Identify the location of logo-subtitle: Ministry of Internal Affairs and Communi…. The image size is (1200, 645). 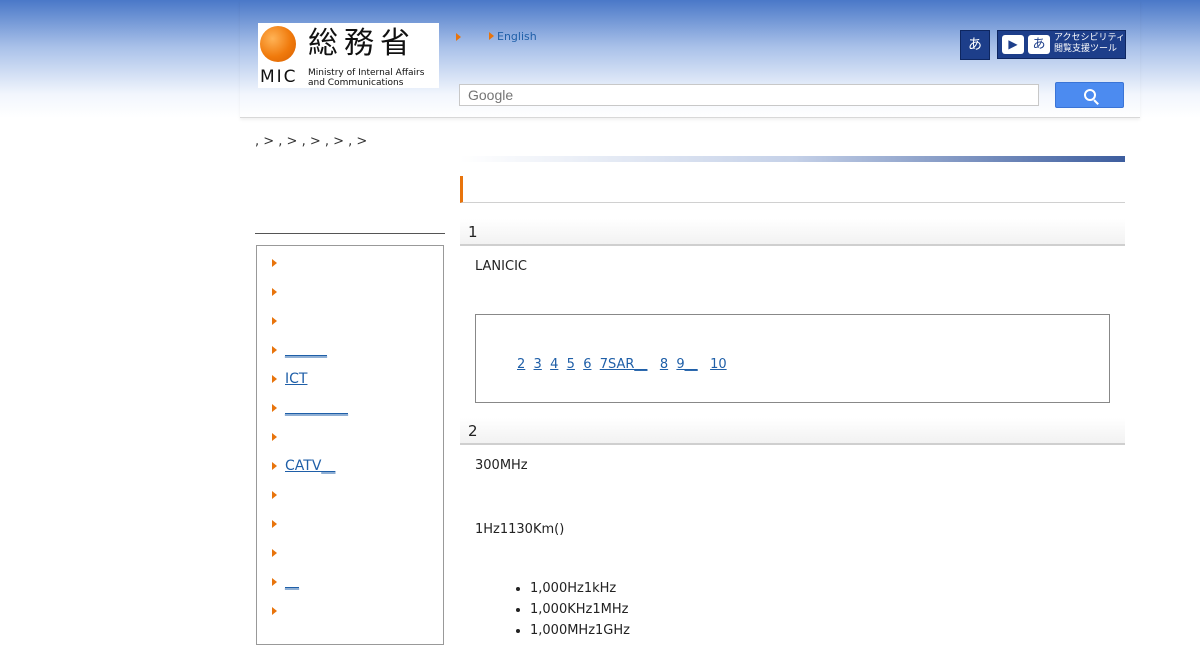
(366, 78).